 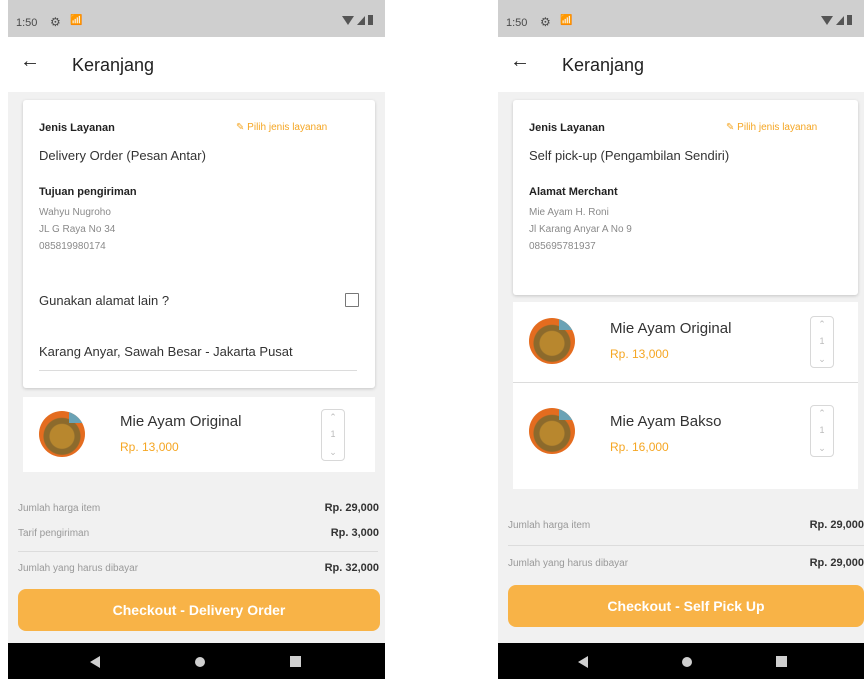 I want to click on use-other-address-label: Gunakan alamat lain ?, so click(x=104, y=300).